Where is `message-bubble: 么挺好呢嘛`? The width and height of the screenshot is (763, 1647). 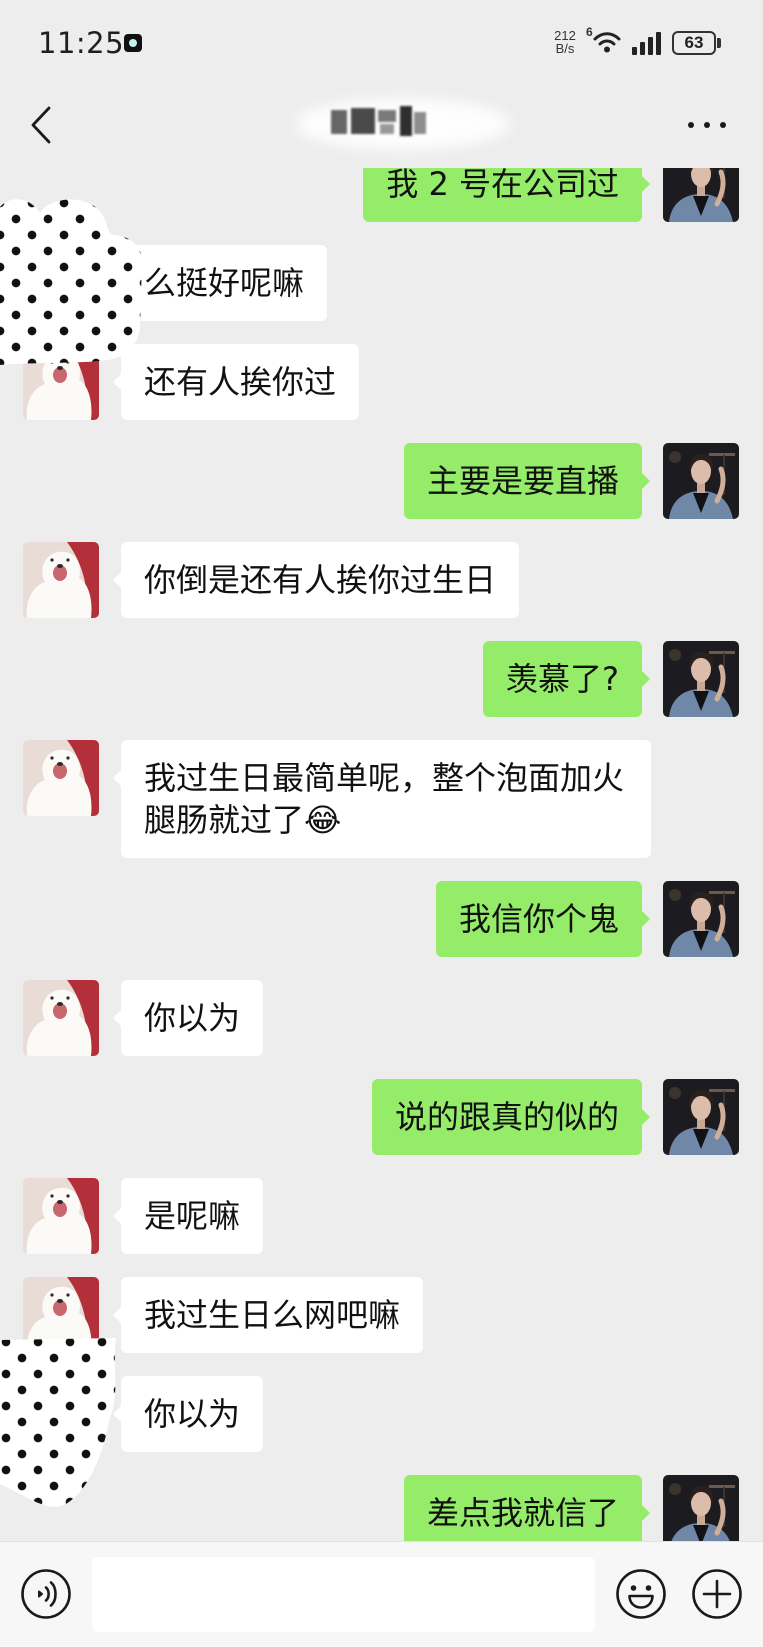
message-bubble: 么挺好呢嘛 is located at coordinates (220, 283).